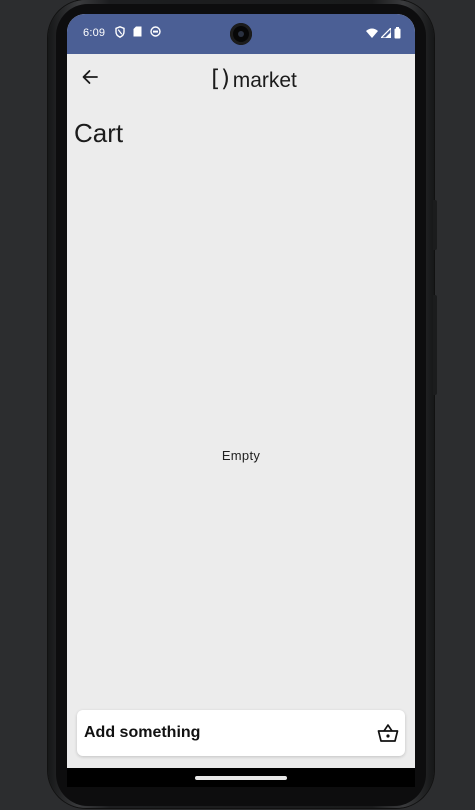 The width and height of the screenshot is (475, 810). I want to click on empty-state-message: Empty, so click(241, 455).